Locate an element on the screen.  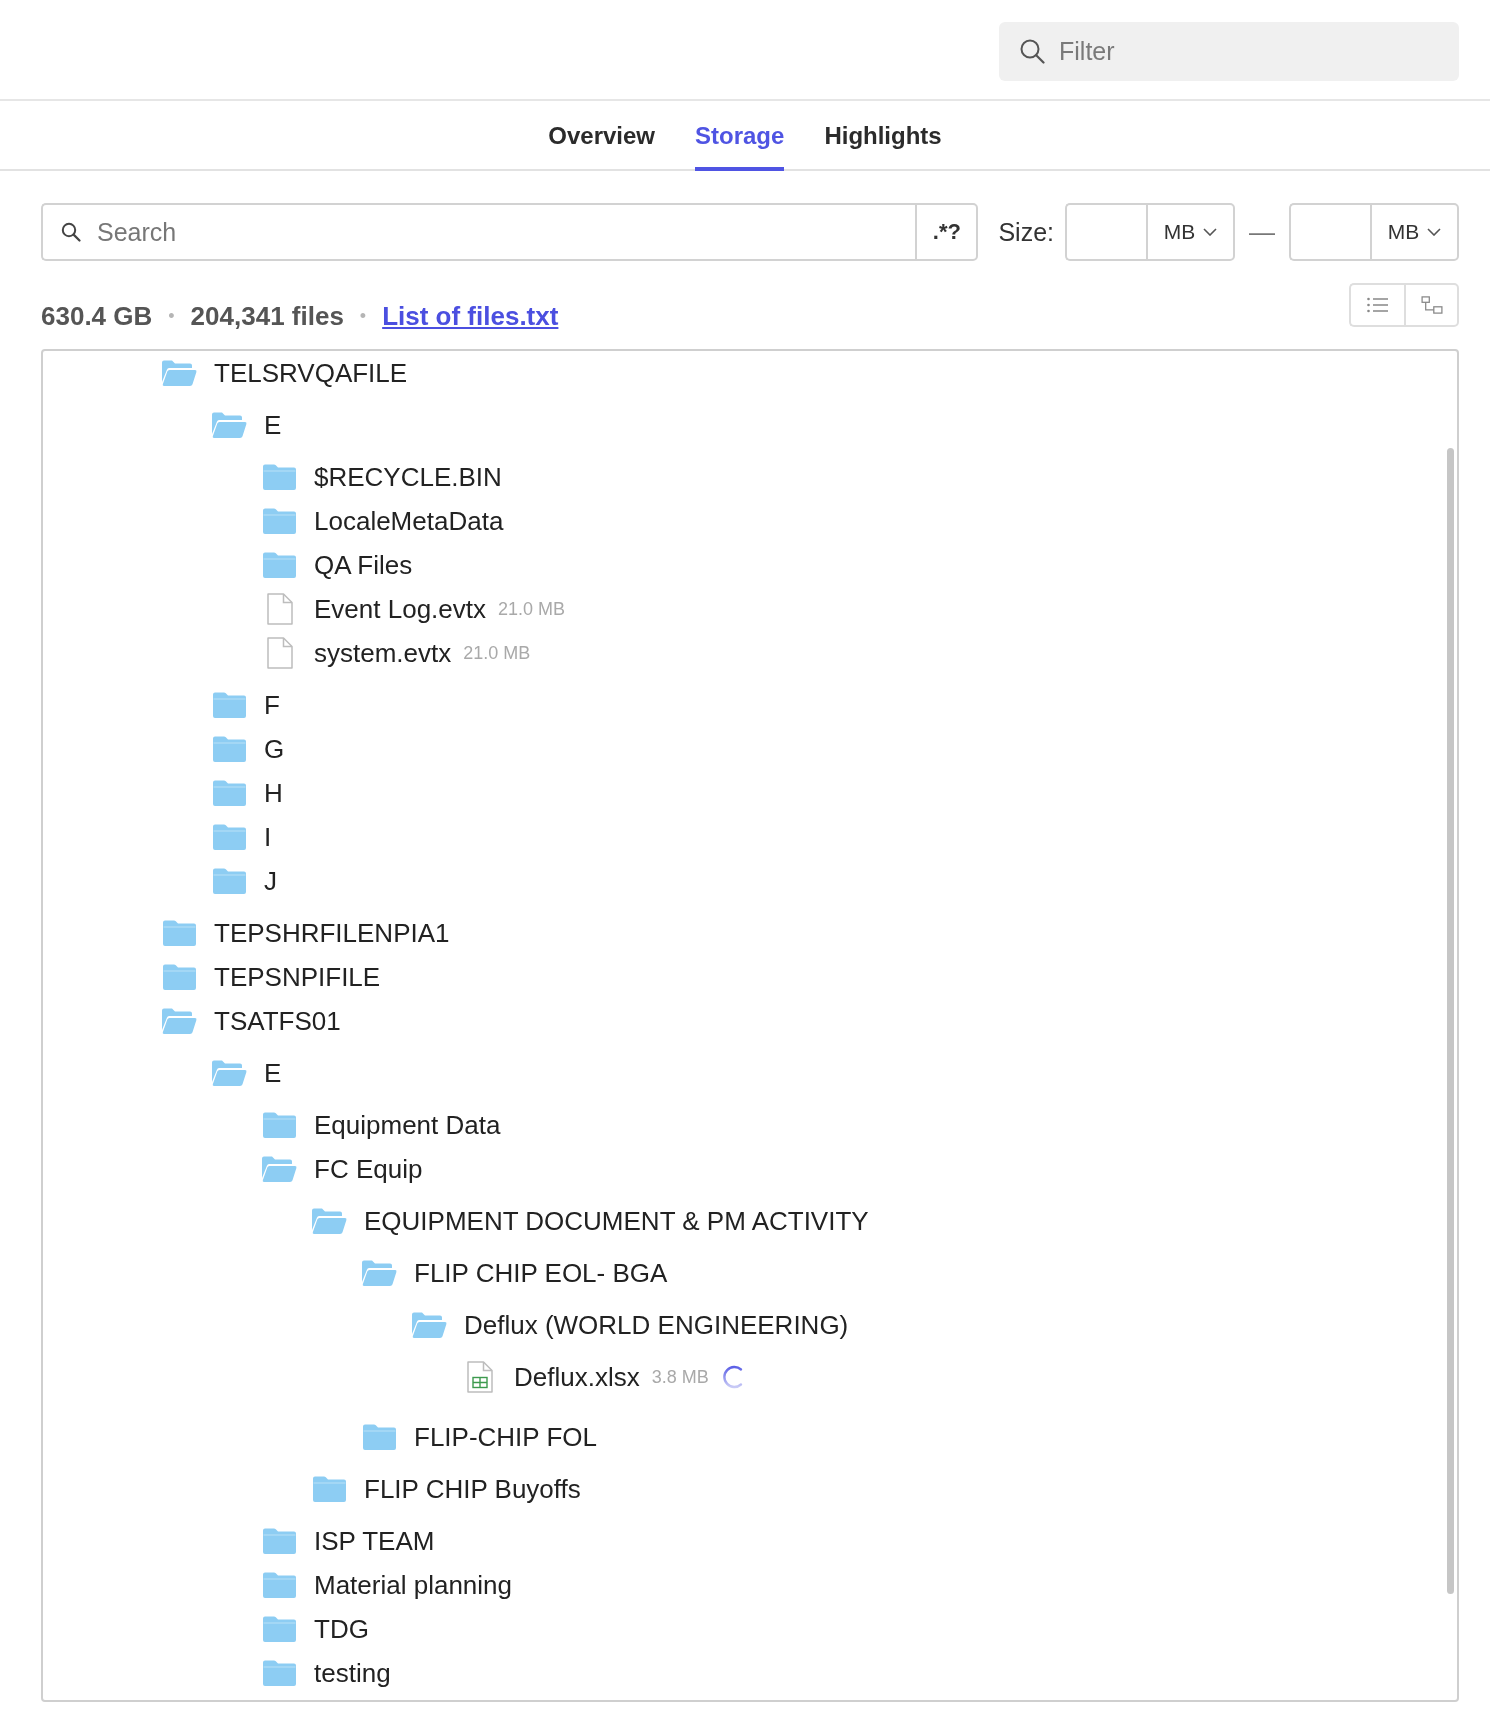
folder-item: ISP TEAM is located at coordinates (348, 1541).